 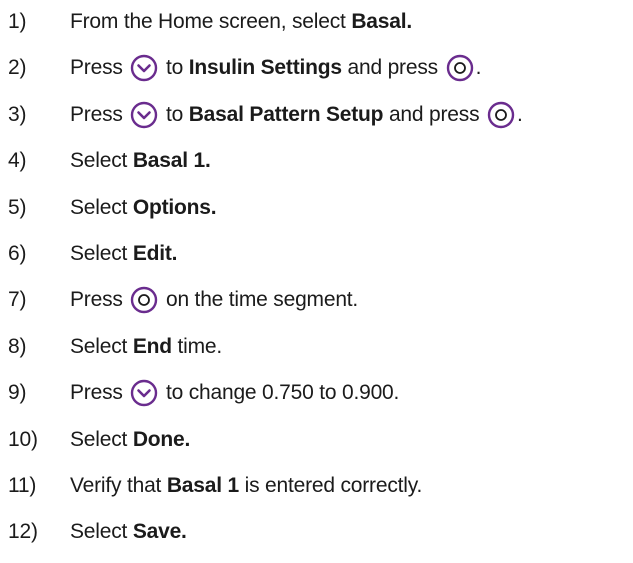 I want to click on list-item: 2) Press to Insulin Settings and press ., so click(x=240, y=68).